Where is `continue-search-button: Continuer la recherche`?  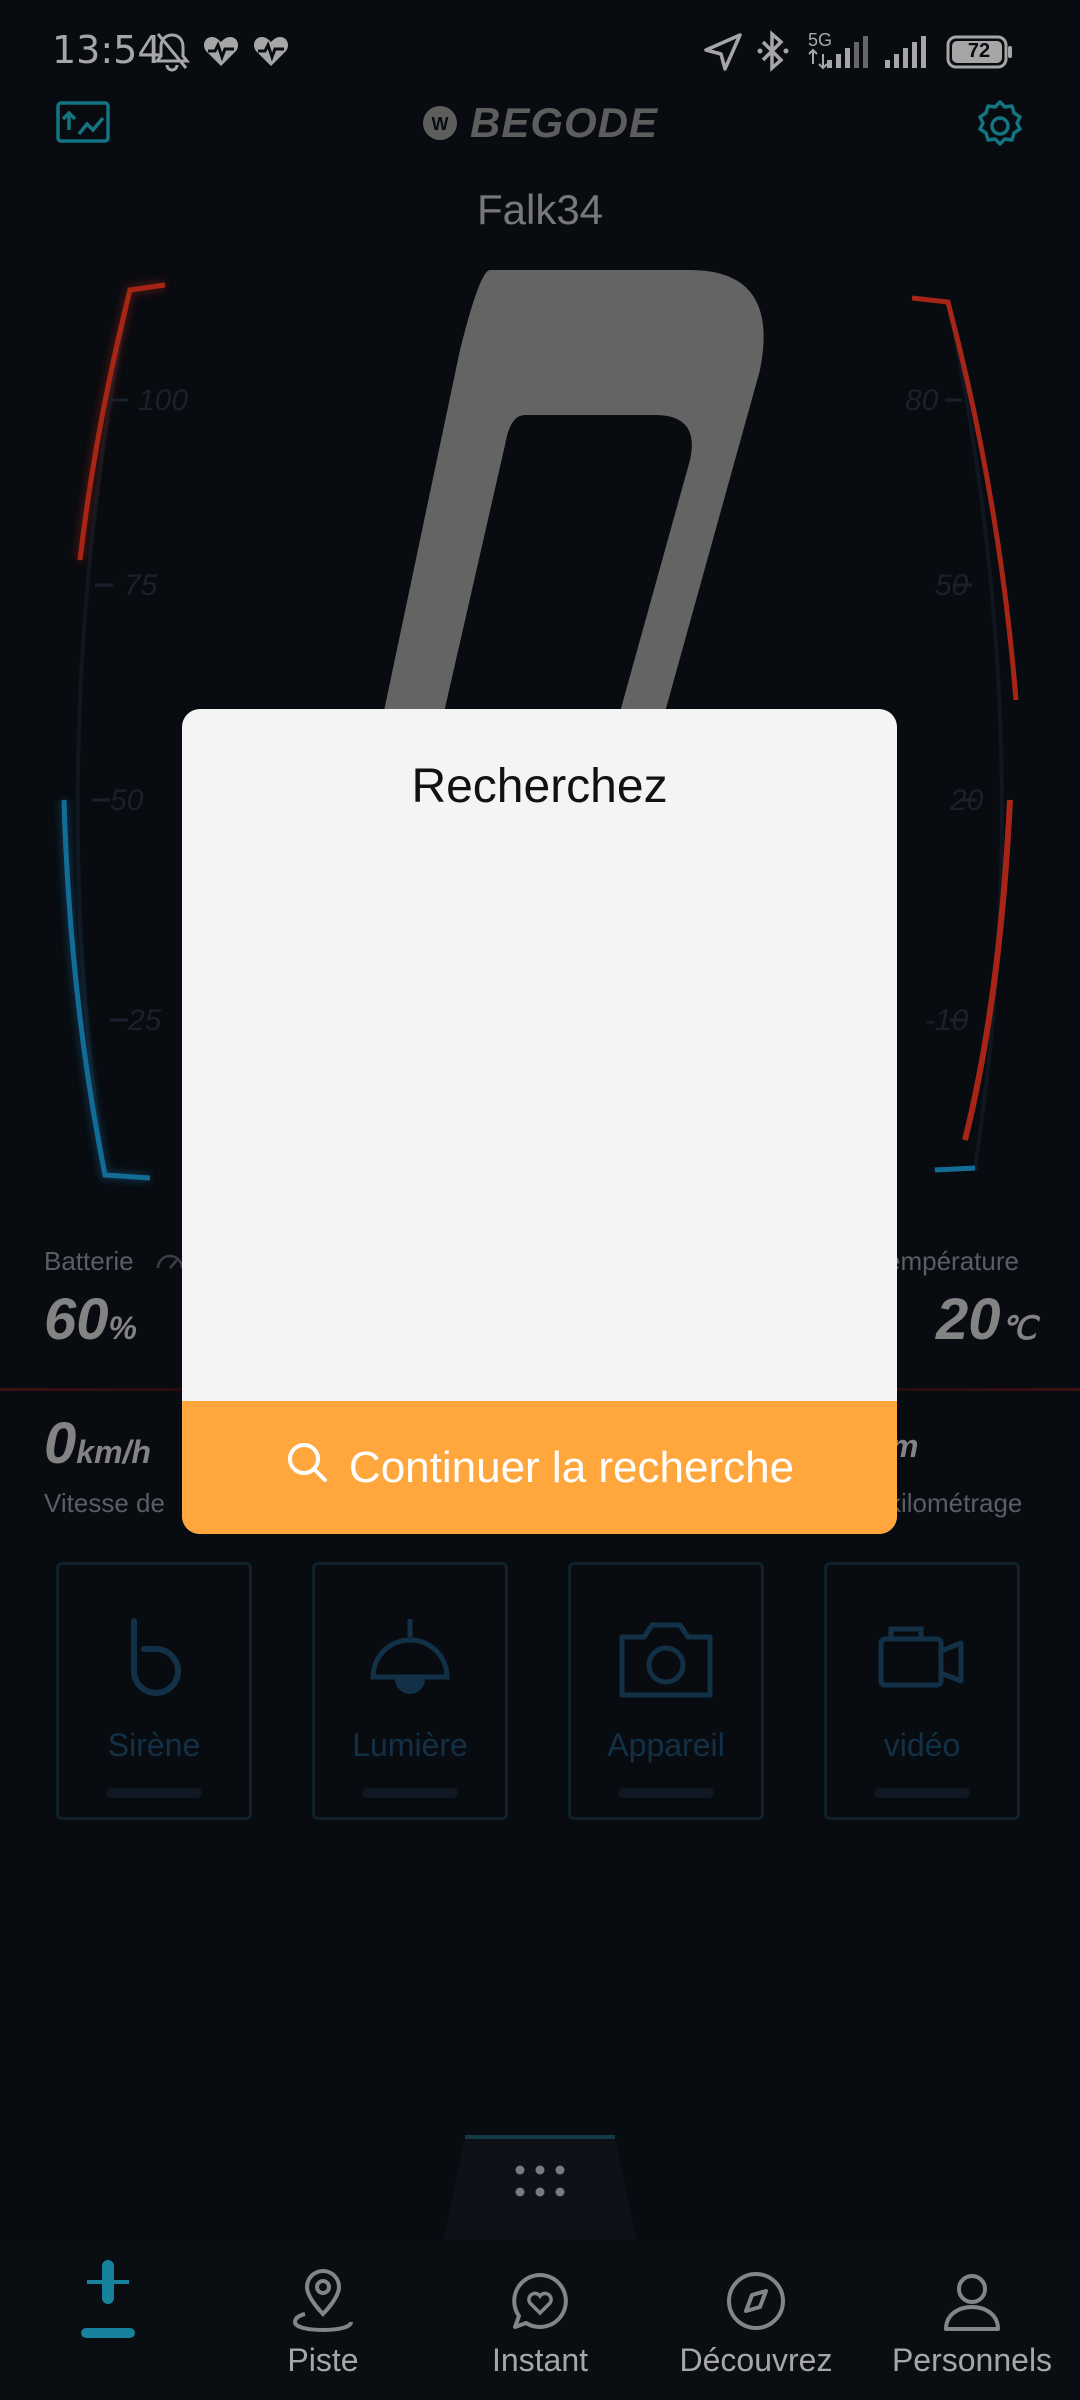 continue-search-button: Continuer la recherche is located at coordinates (539, 1467).